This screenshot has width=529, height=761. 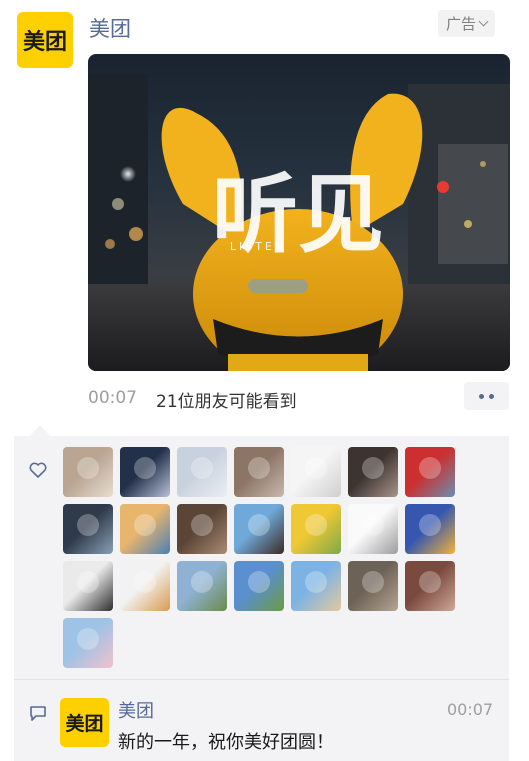 I want to click on heart-outline-icon, so click(x=38, y=470).